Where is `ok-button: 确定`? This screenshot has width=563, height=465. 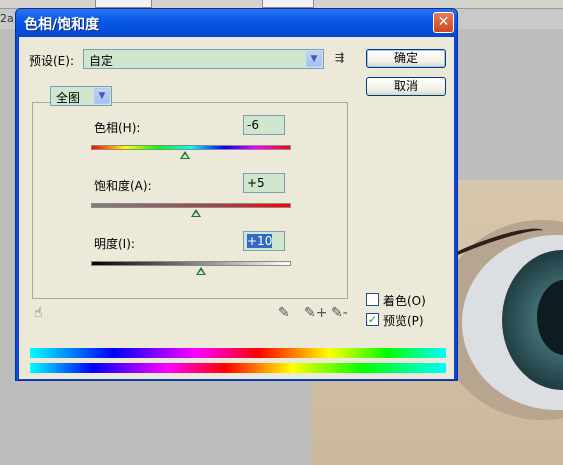
ok-button: 确定 is located at coordinates (406, 58).